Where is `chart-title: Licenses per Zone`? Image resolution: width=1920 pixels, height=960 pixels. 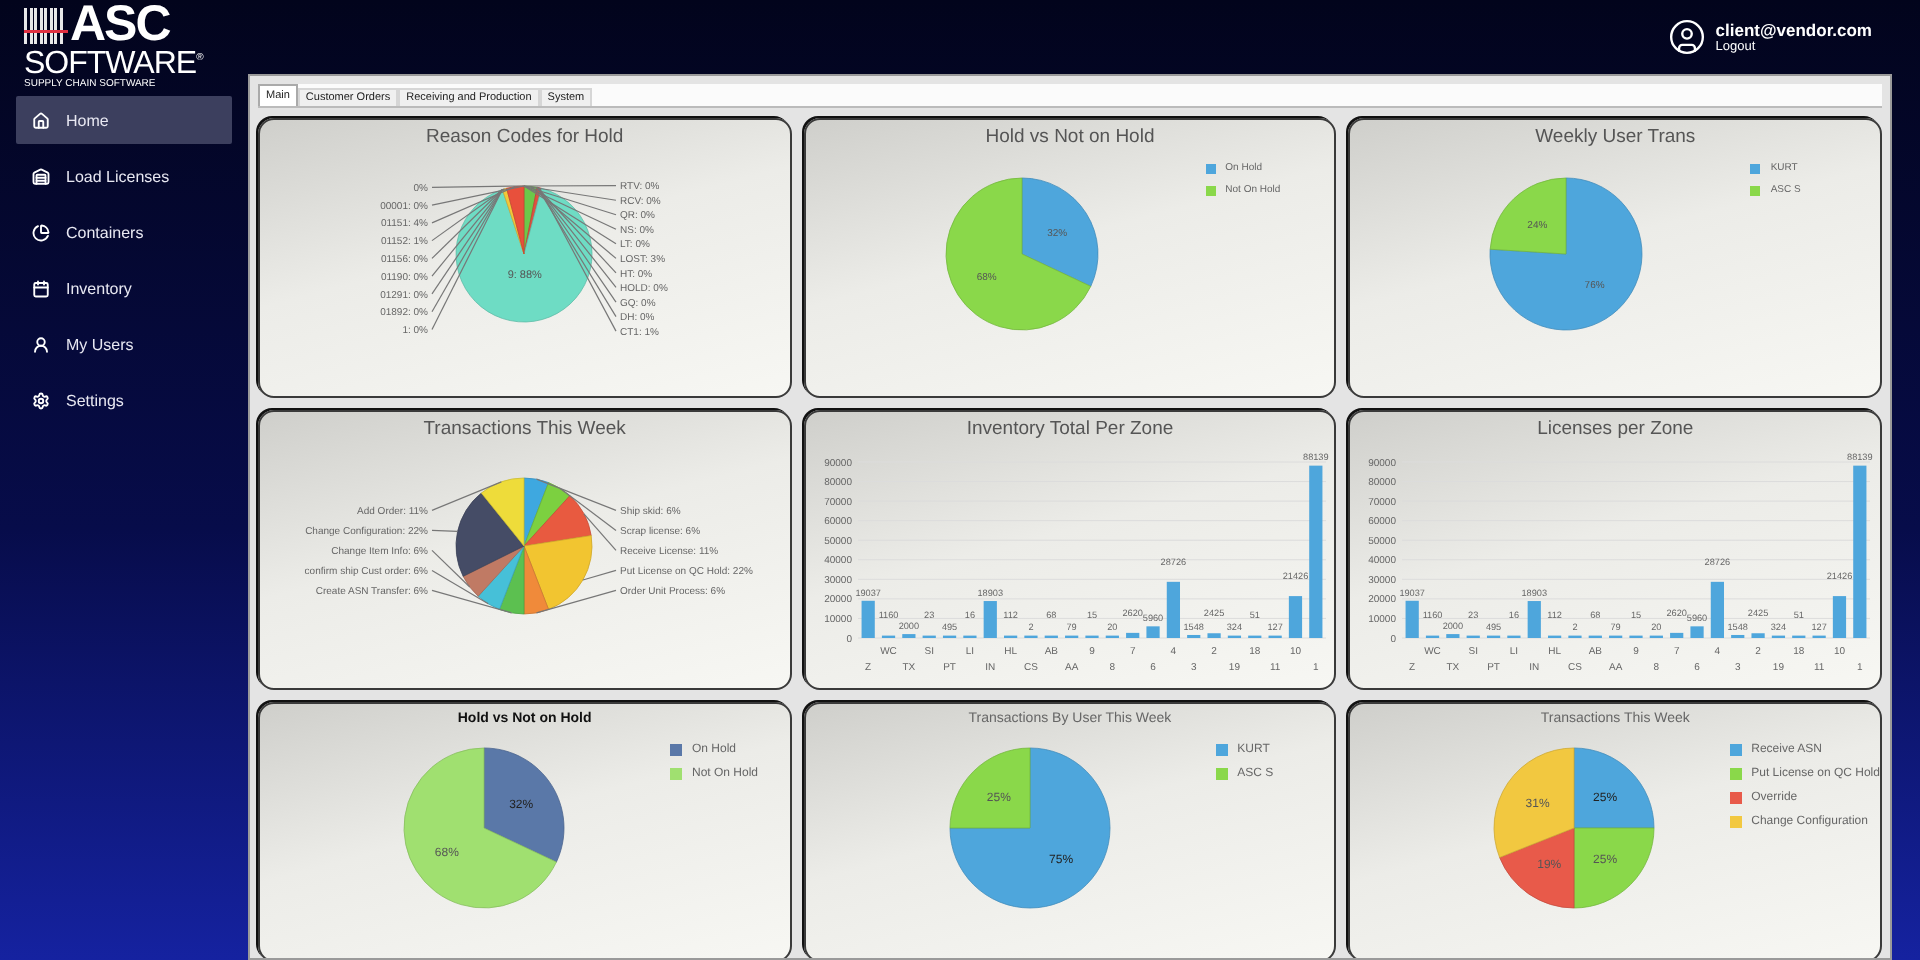
chart-title: Licenses per Zone is located at coordinates (1615, 430).